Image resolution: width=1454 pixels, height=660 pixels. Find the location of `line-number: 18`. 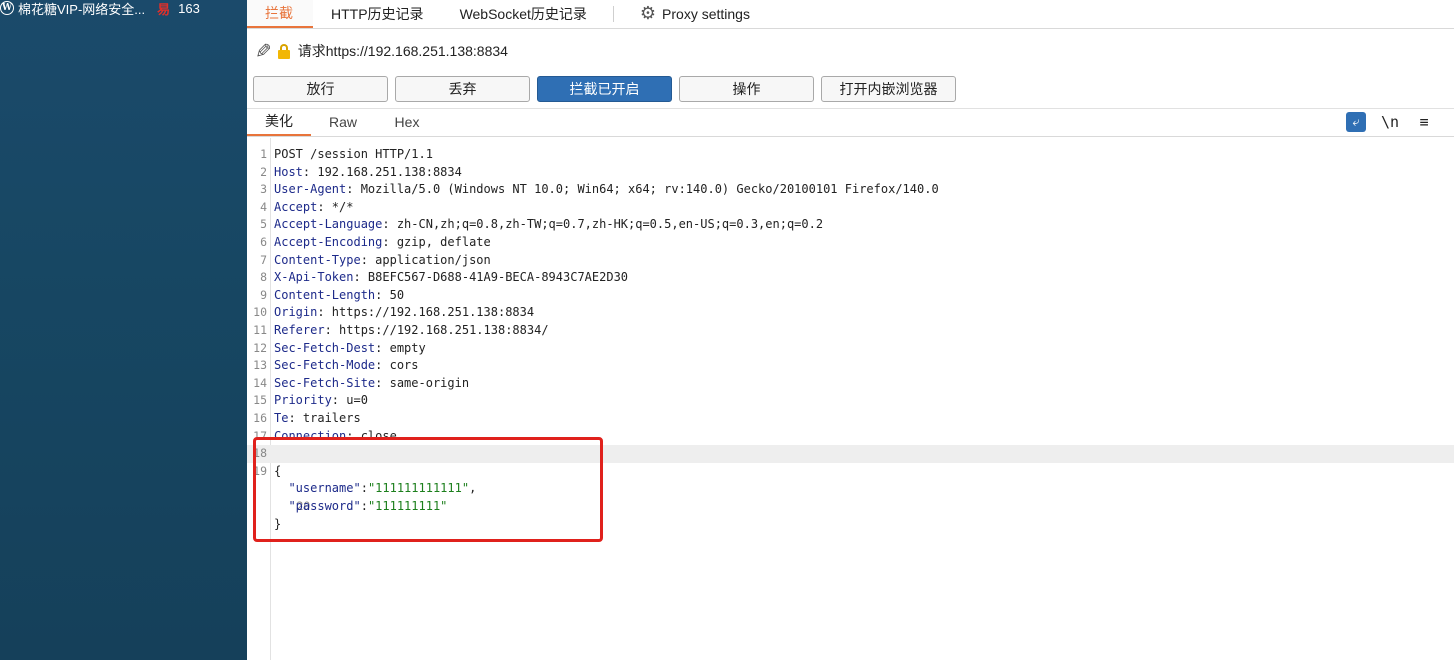

line-number: 18 is located at coordinates (260, 453).